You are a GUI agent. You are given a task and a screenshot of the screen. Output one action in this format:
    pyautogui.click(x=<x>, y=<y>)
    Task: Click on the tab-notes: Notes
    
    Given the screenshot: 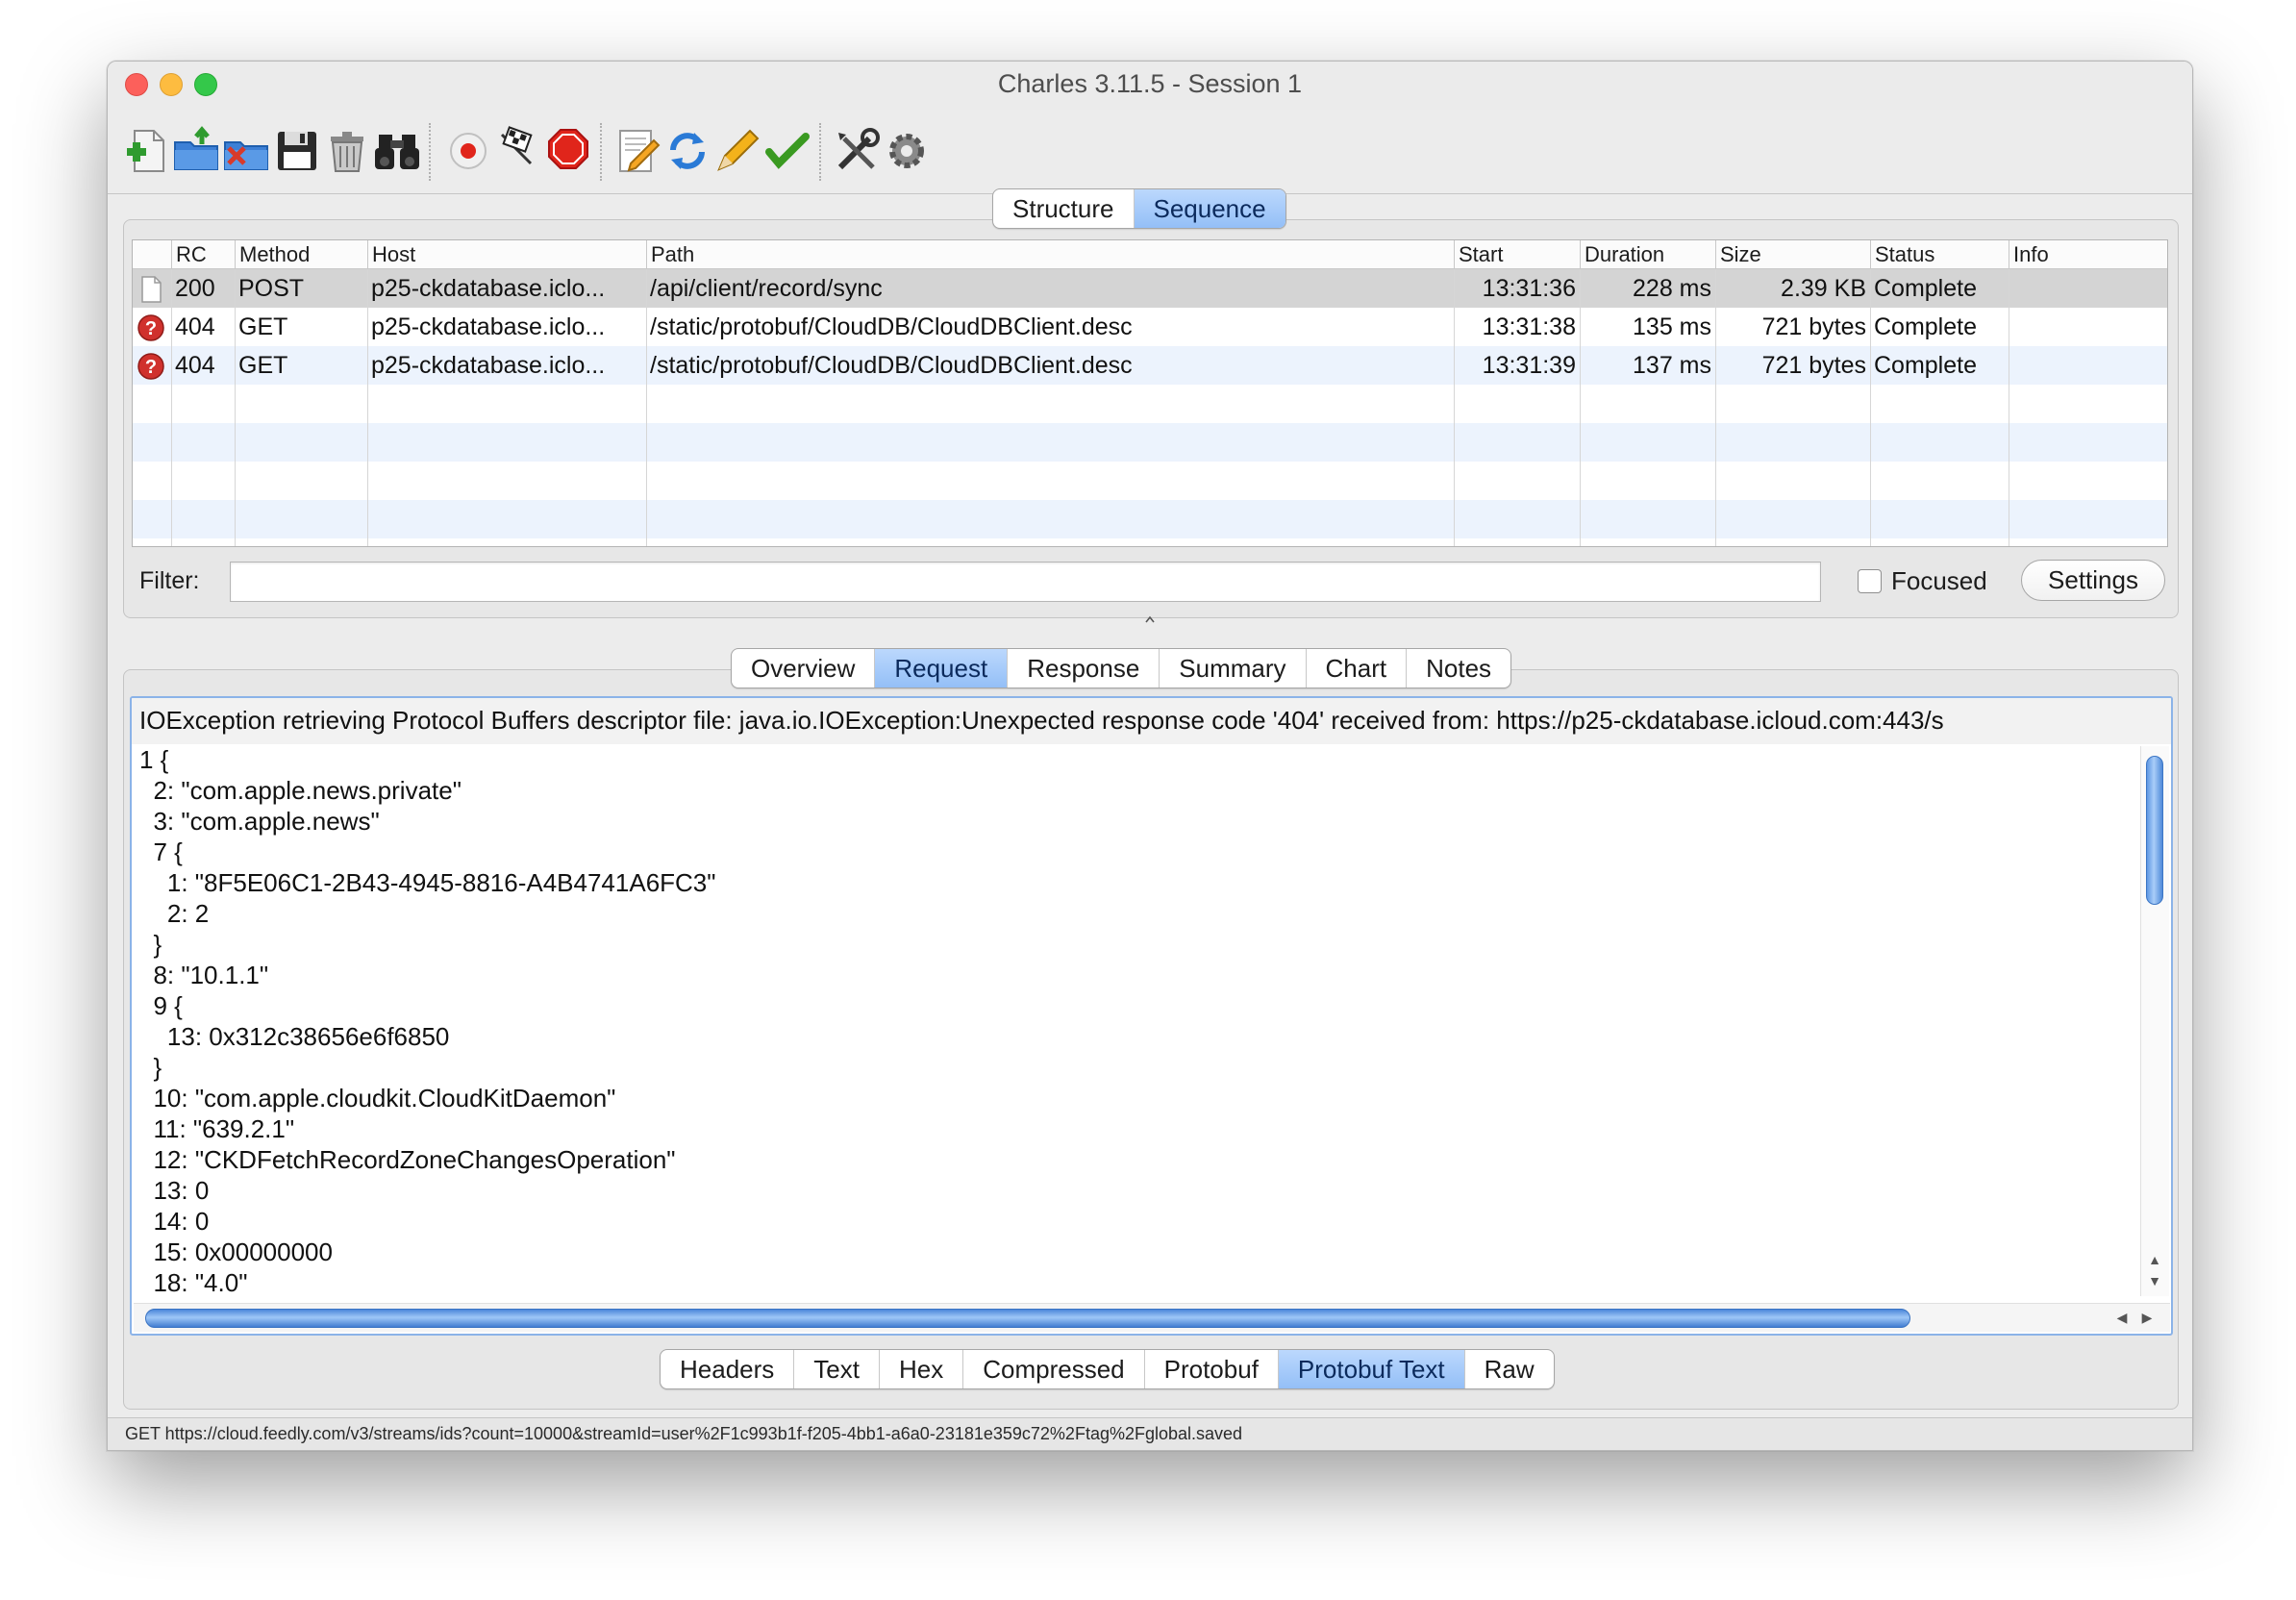 What is the action you would take?
    pyautogui.click(x=1458, y=668)
    